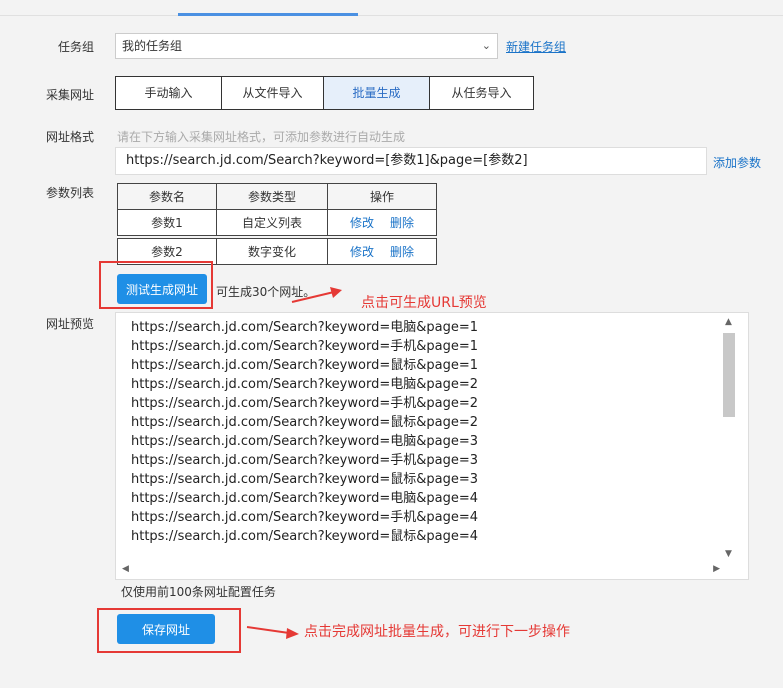 This screenshot has height=688, width=783. Describe the element at coordinates (69, 137) in the screenshot. I see `url-format-label: 网址格式` at that location.